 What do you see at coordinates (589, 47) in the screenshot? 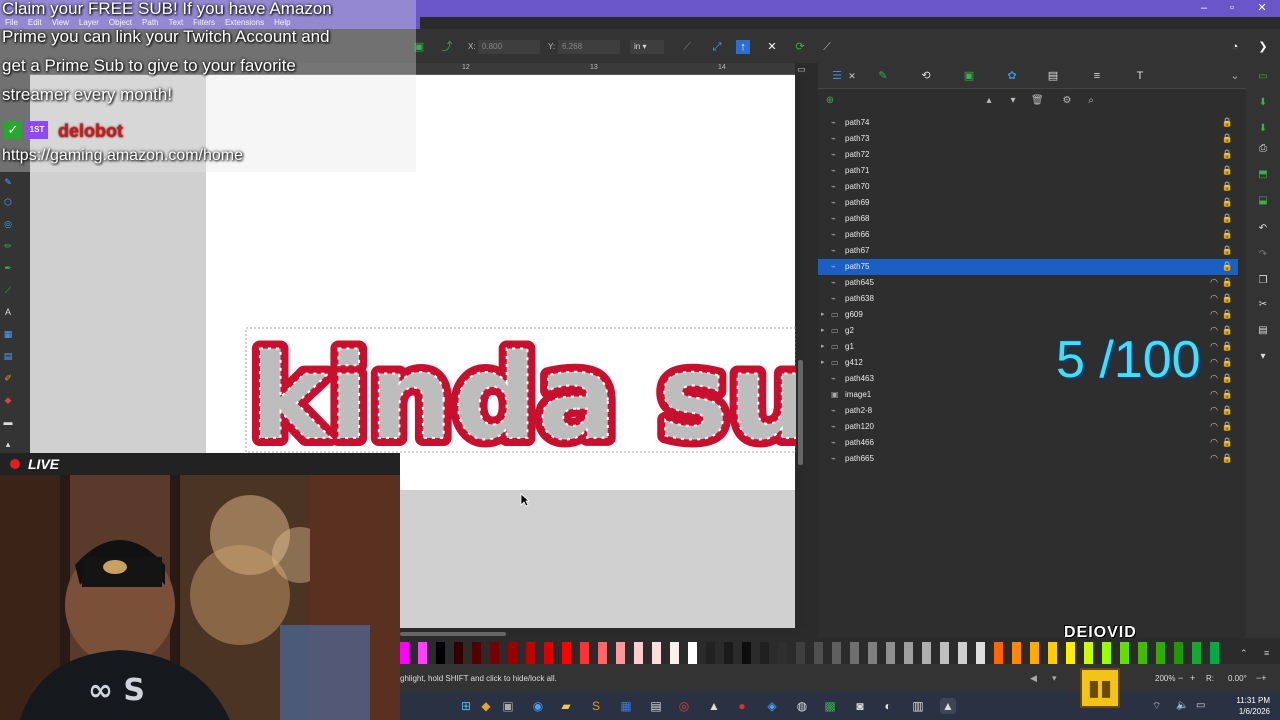
I see `y-input: 6.268` at bounding box center [589, 47].